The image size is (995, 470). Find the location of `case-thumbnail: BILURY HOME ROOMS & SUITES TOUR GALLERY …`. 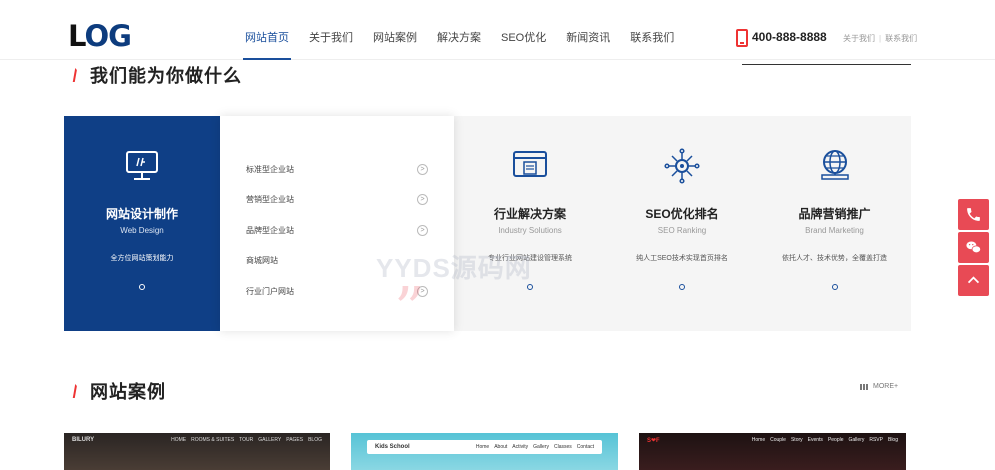

case-thumbnail: BILURY HOME ROOMS & SUITES TOUR GALLERY … is located at coordinates (197, 451).